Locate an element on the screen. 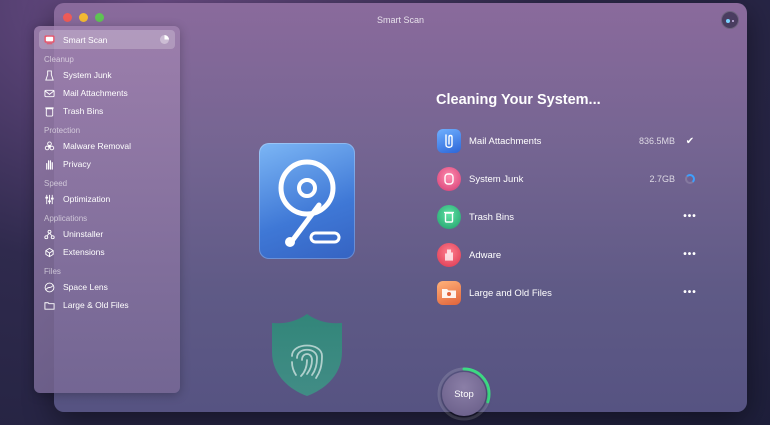 The height and width of the screenshot is (425, 770). sidebar-item-system-junk: System Junk is located at coordinates (107, 75).